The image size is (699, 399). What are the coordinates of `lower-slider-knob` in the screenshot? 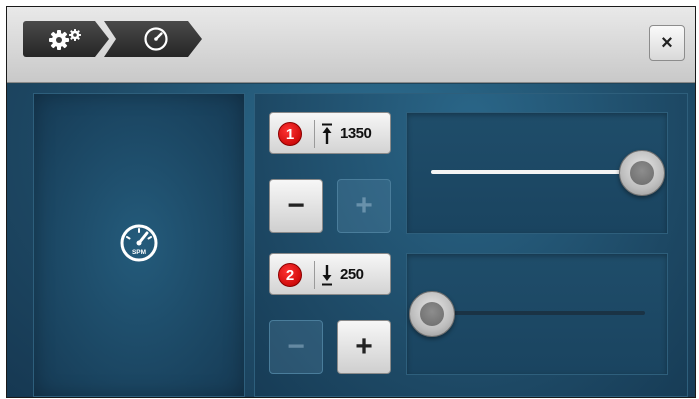 It's located at (432, 314).